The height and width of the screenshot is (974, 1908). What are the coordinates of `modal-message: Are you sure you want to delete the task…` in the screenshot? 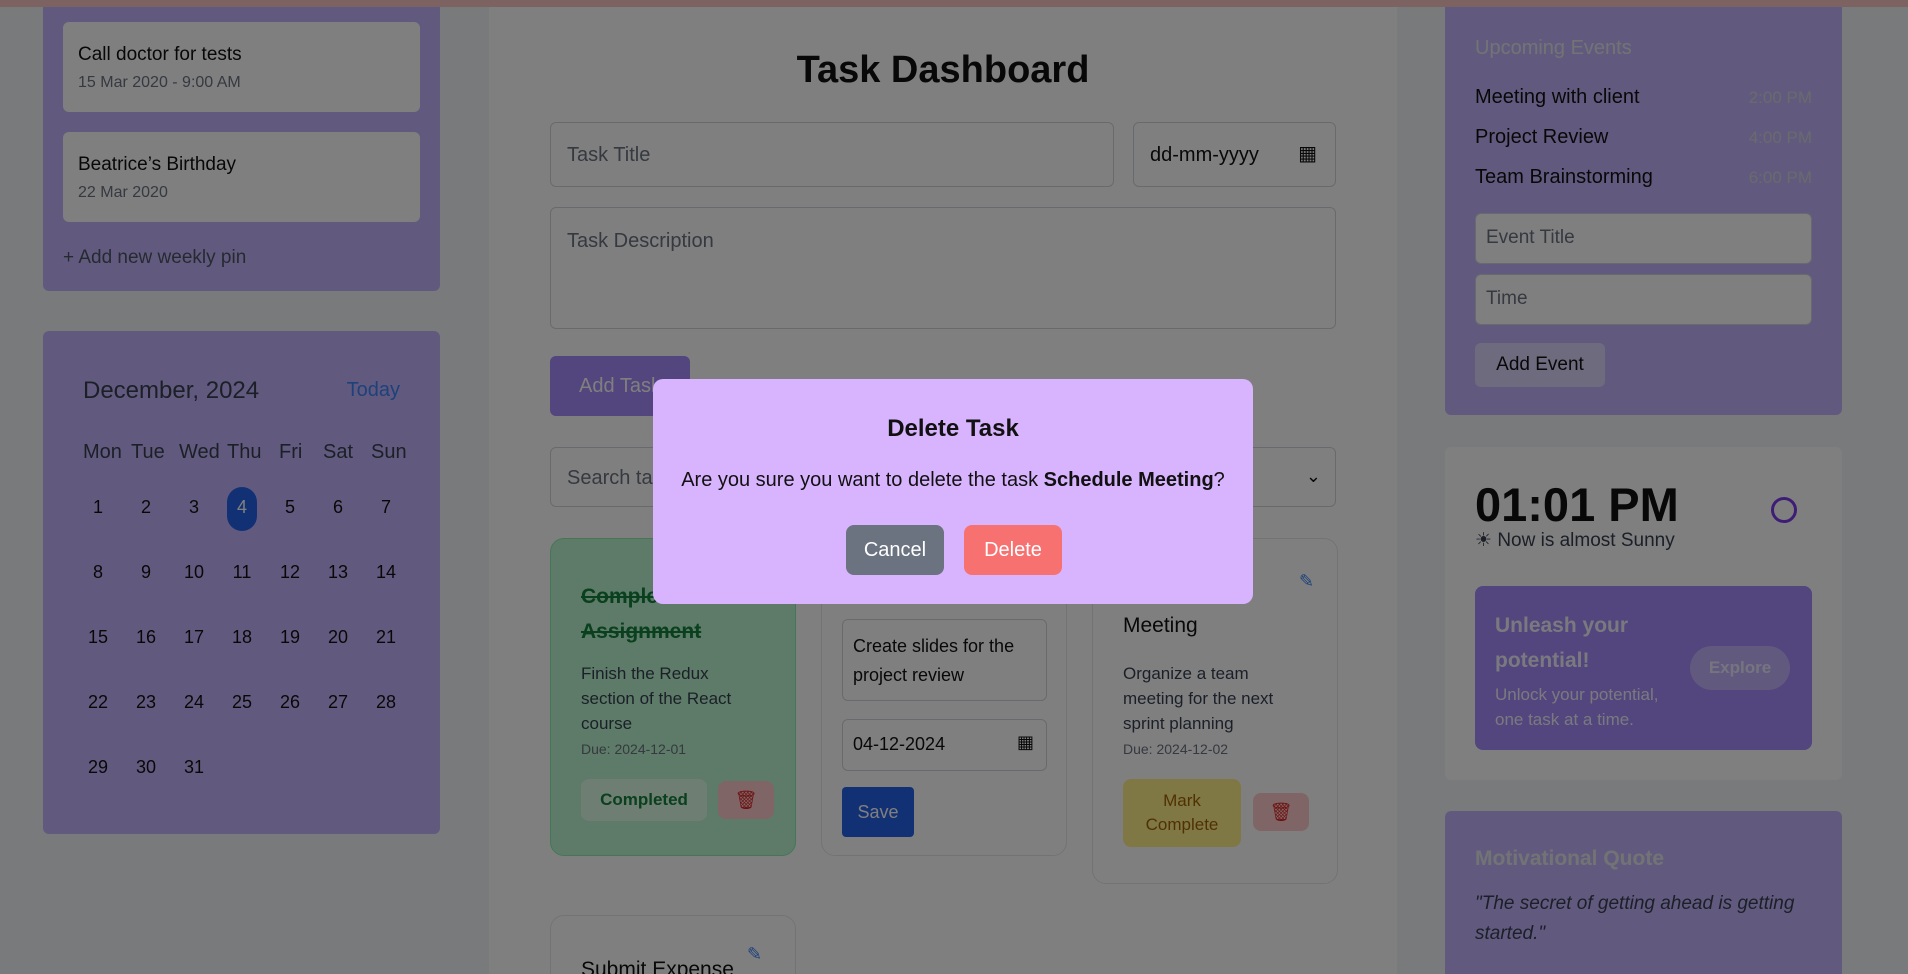 It's located at (953, 480).